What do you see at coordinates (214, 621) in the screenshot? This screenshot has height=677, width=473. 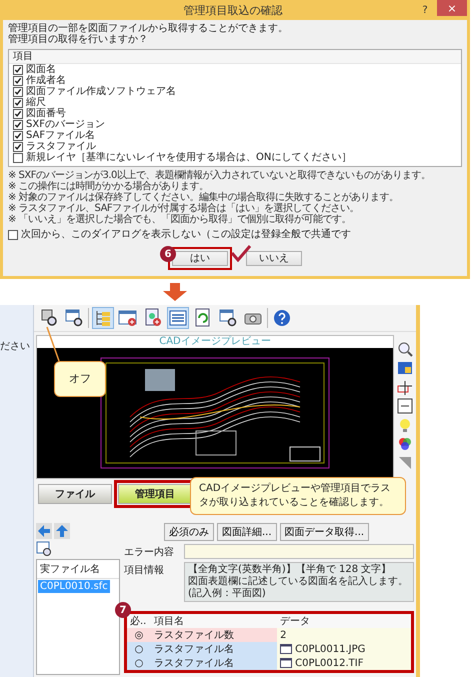 I see `column-header: 項目名` at bounding box center [214, 621].